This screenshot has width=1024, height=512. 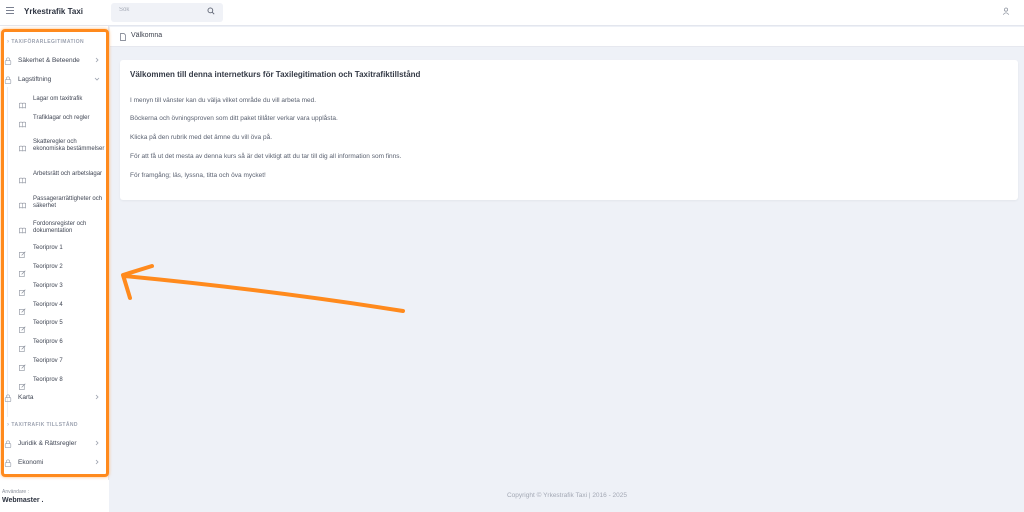 What do you see at coordinates (10, 11) in the screenshot?
I see `hamburger-menu-icon` at bounding box center [10, 11].